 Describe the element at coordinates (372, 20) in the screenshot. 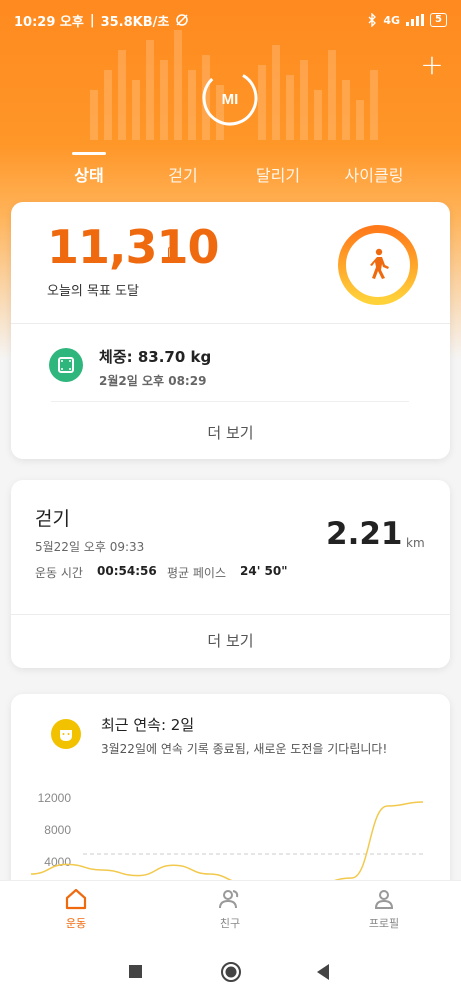

I see `bluetooth-icon` at that location.